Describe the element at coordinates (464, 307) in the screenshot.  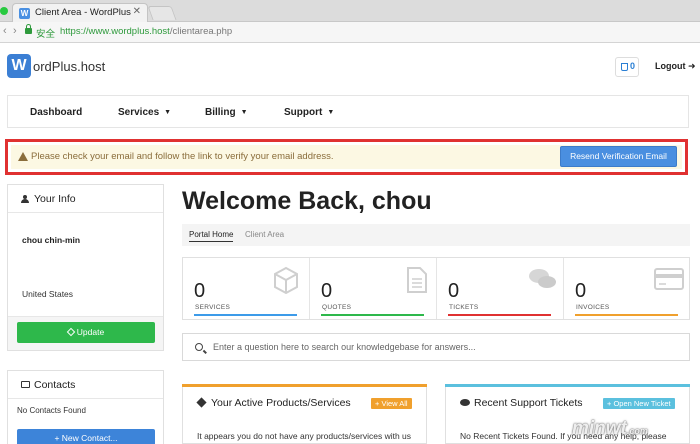
I see `stat-tickets-label: TICKETS` at that location.